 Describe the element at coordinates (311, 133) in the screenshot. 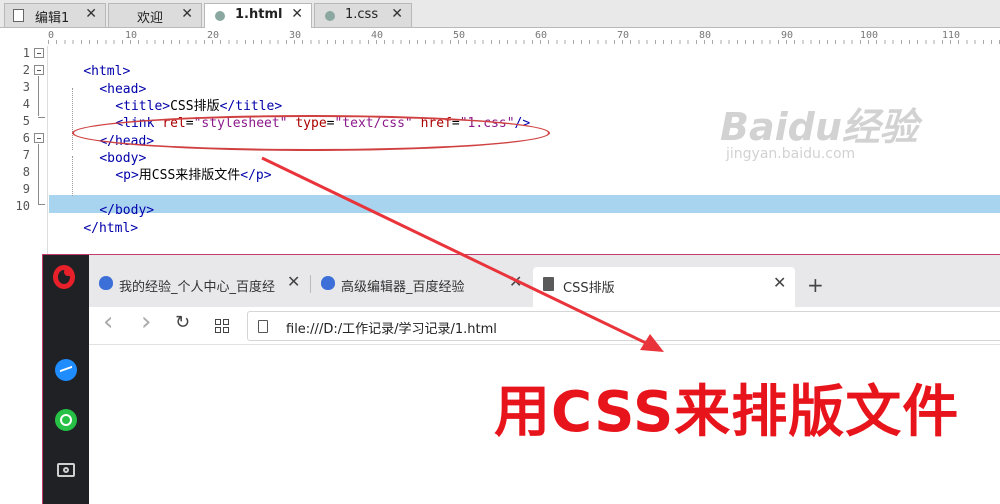

I see `annotation-ellipse` at that location.